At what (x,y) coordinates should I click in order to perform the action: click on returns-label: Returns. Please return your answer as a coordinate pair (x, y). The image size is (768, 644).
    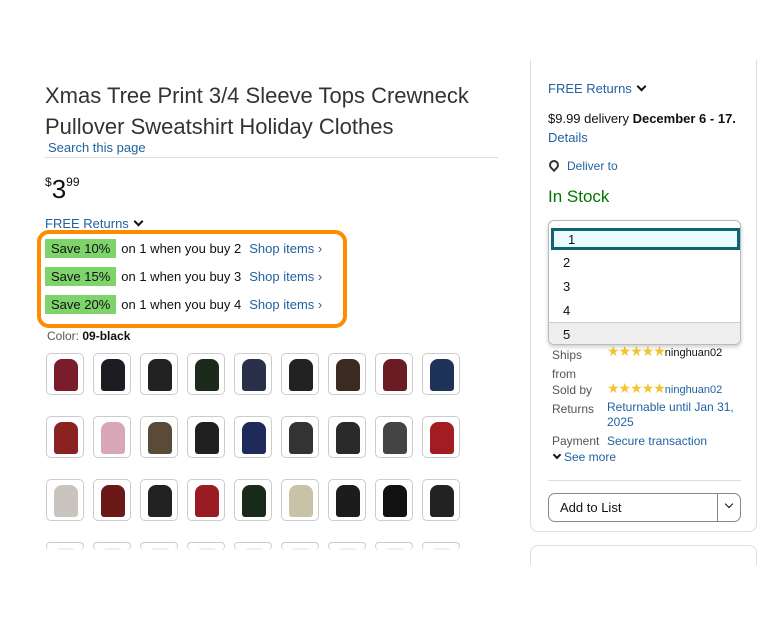
    Looking at the image, I should click on (573, 409).